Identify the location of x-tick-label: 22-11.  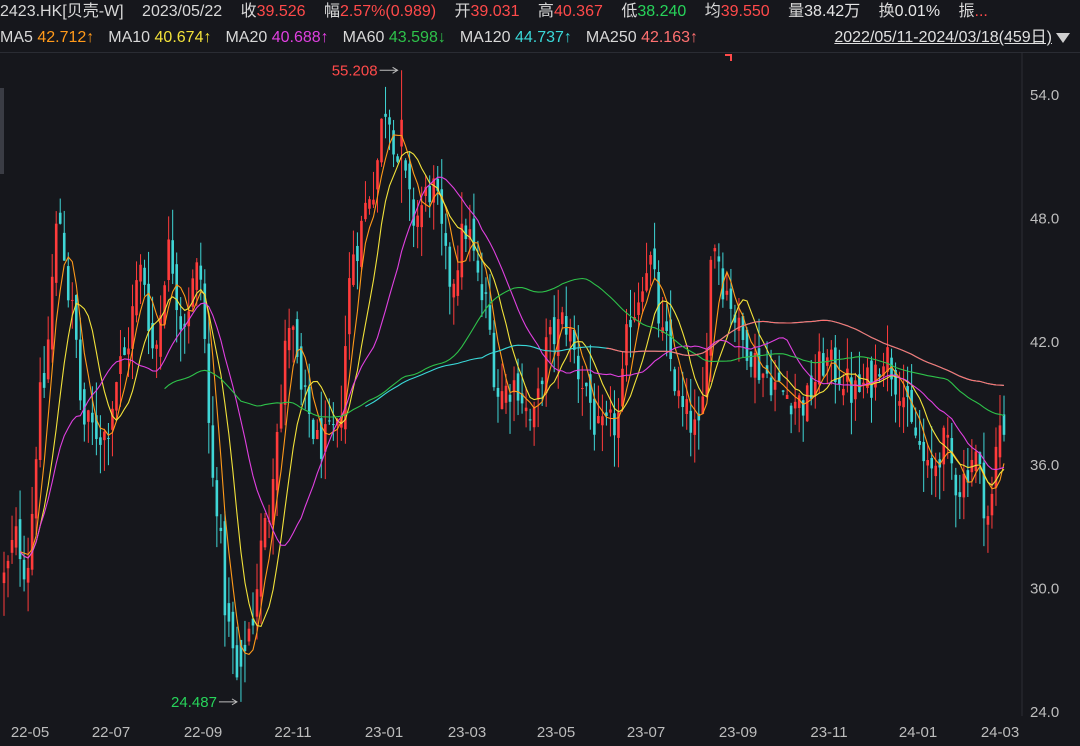
(292, 732).